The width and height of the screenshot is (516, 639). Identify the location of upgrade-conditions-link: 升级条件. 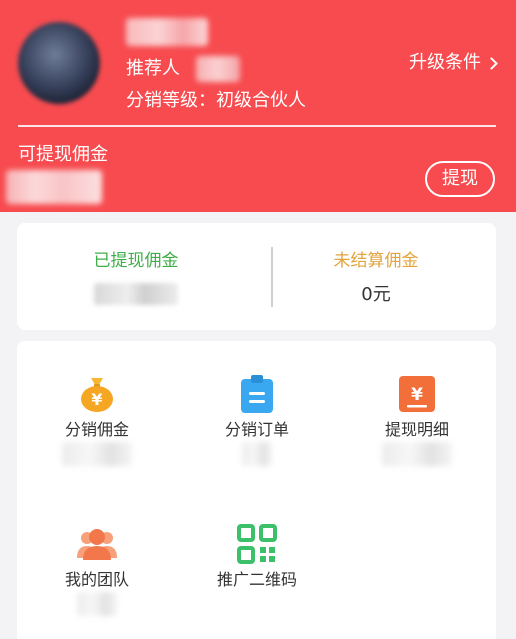
(453, 63).